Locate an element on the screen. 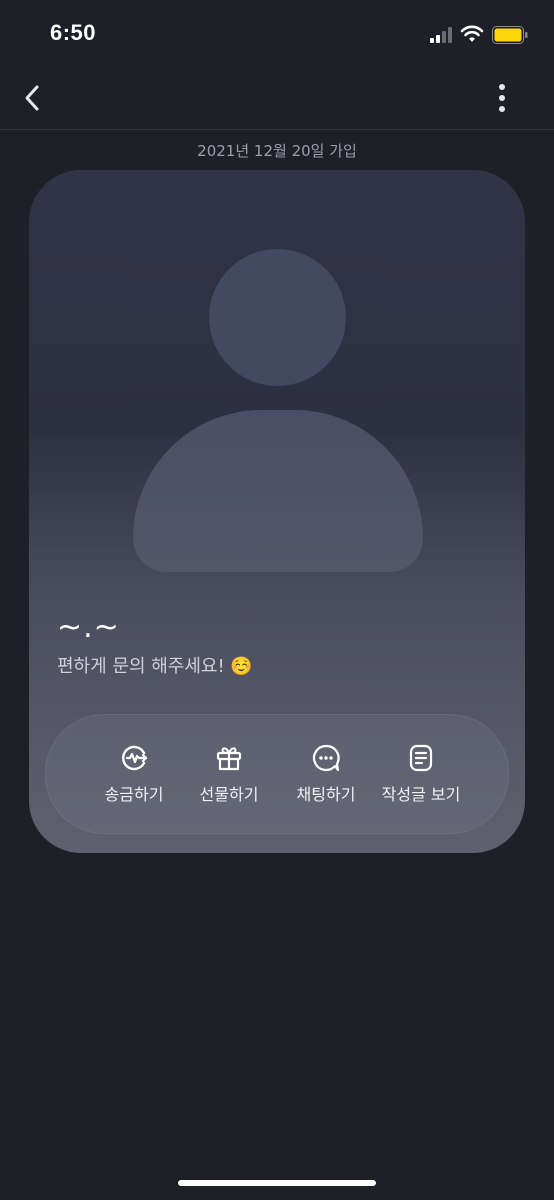 The height and width of the screenshot is (1200, 554). send-money-icon is located at coordinates (135, 758).